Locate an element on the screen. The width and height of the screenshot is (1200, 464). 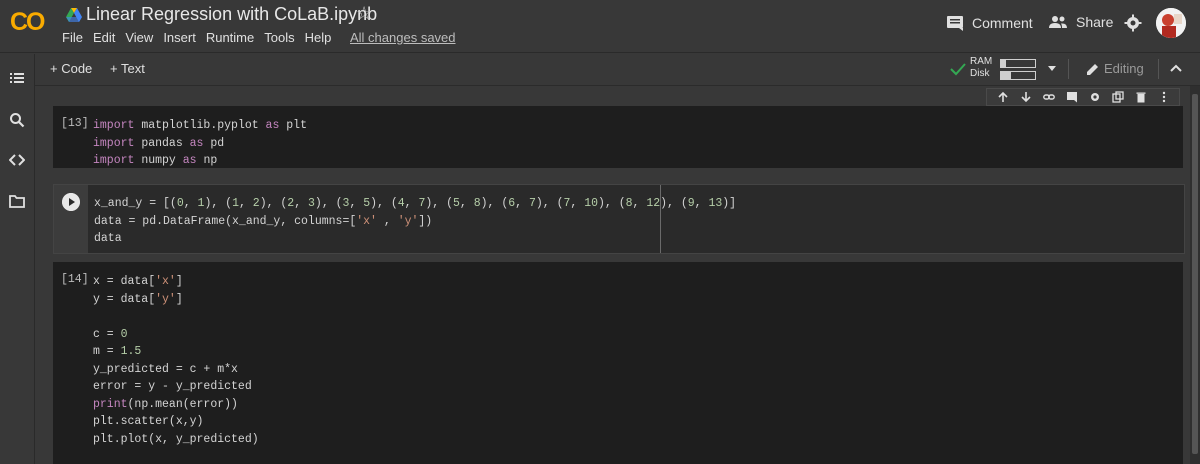
code-line: error = y - y_predicted is located at coordinates (176, 387).